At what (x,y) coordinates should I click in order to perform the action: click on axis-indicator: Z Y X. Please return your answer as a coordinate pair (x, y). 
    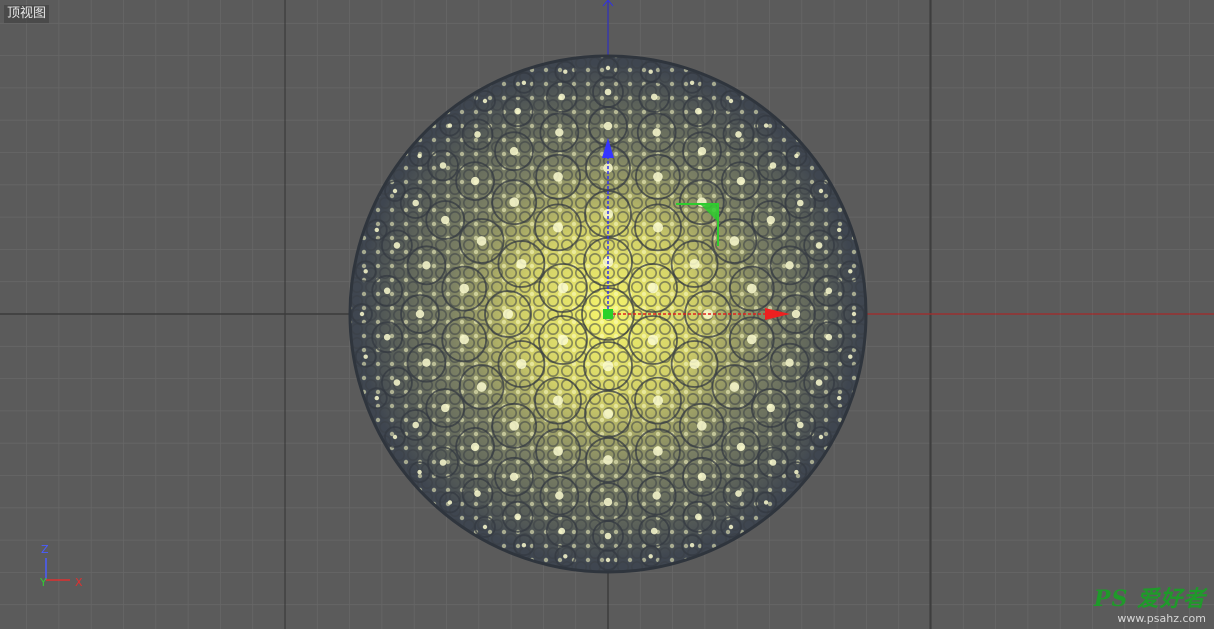
    Looking at the image, I should click on (61, 566).